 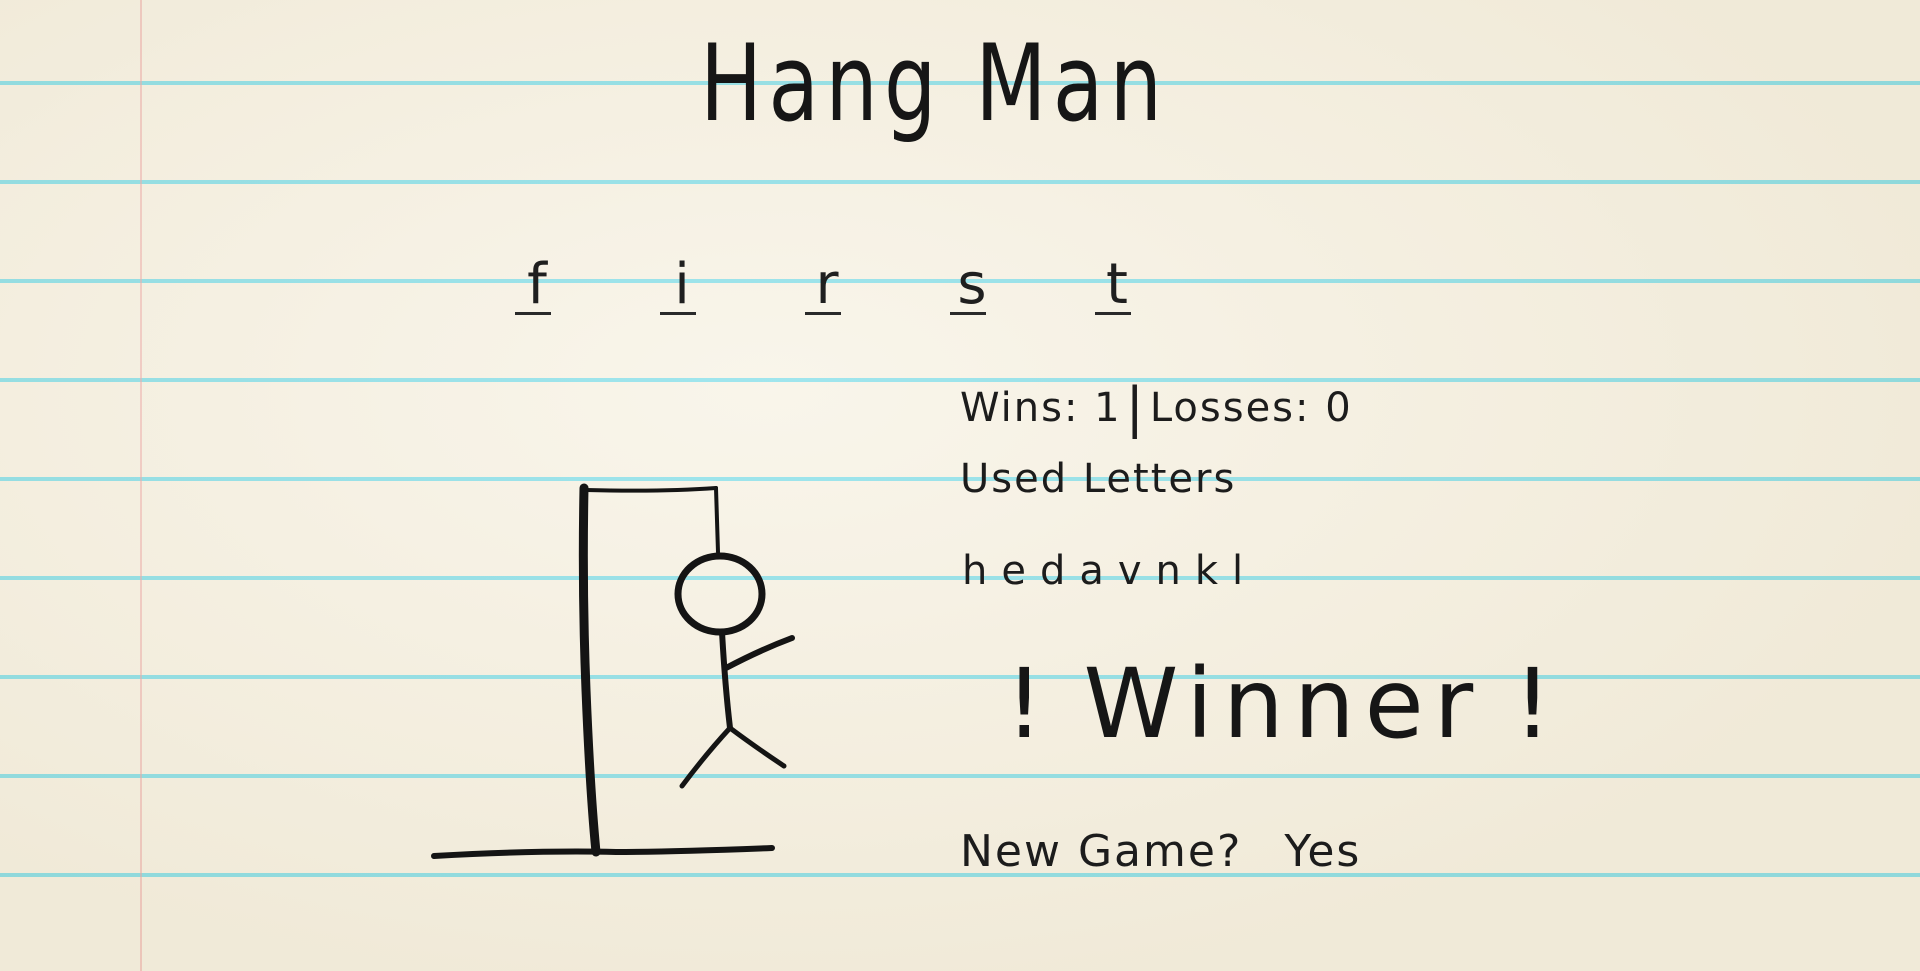 I want to click on revealed-letter: r, so click(x=827, y=284).